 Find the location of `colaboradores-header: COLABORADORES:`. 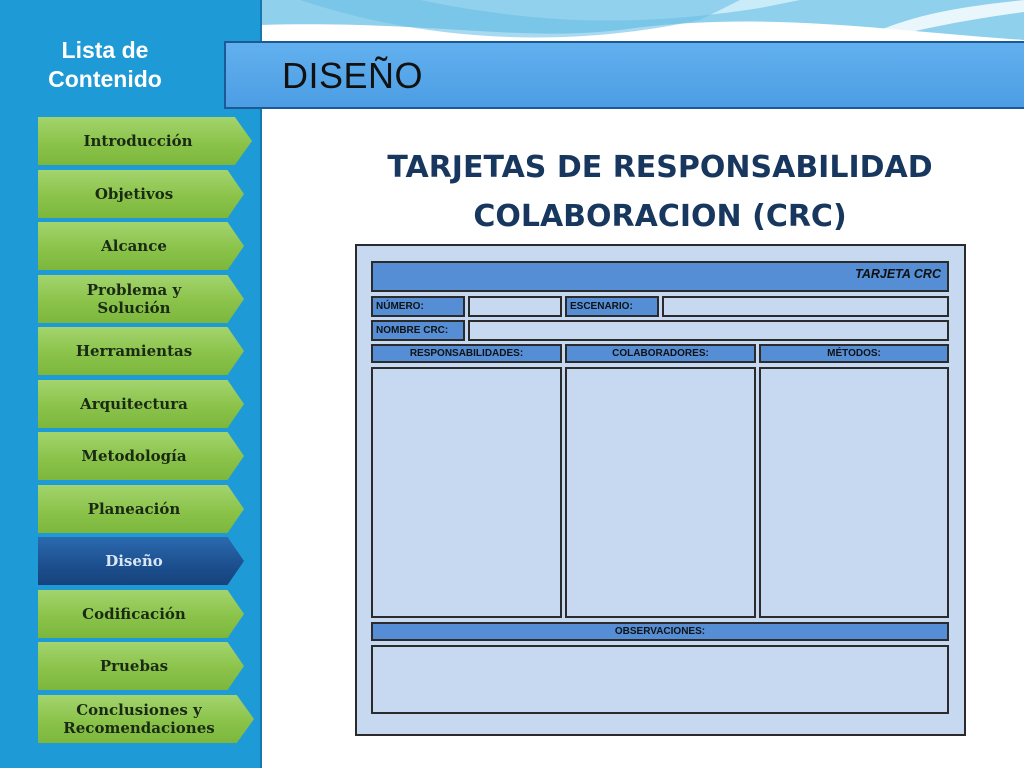

colaboradores-header: COLABORADORES: is located at coordinates (660, 353).